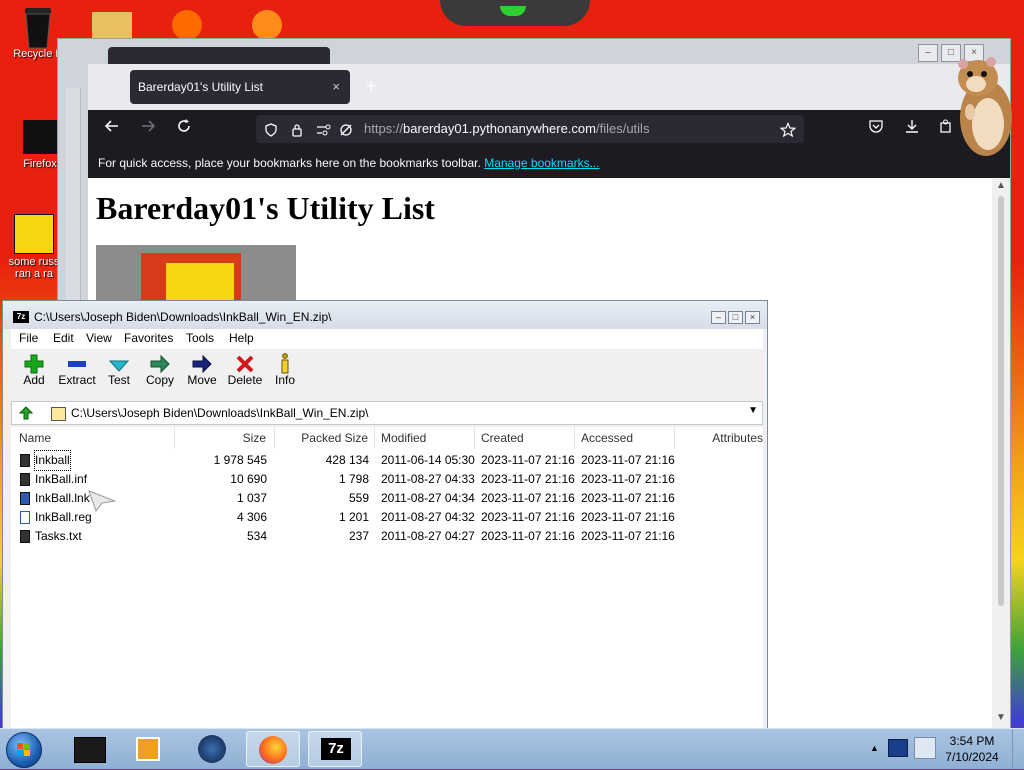 The width and height of the screenshot is (1024, 770). I want to click on downloads-icon, so click(912, 127).